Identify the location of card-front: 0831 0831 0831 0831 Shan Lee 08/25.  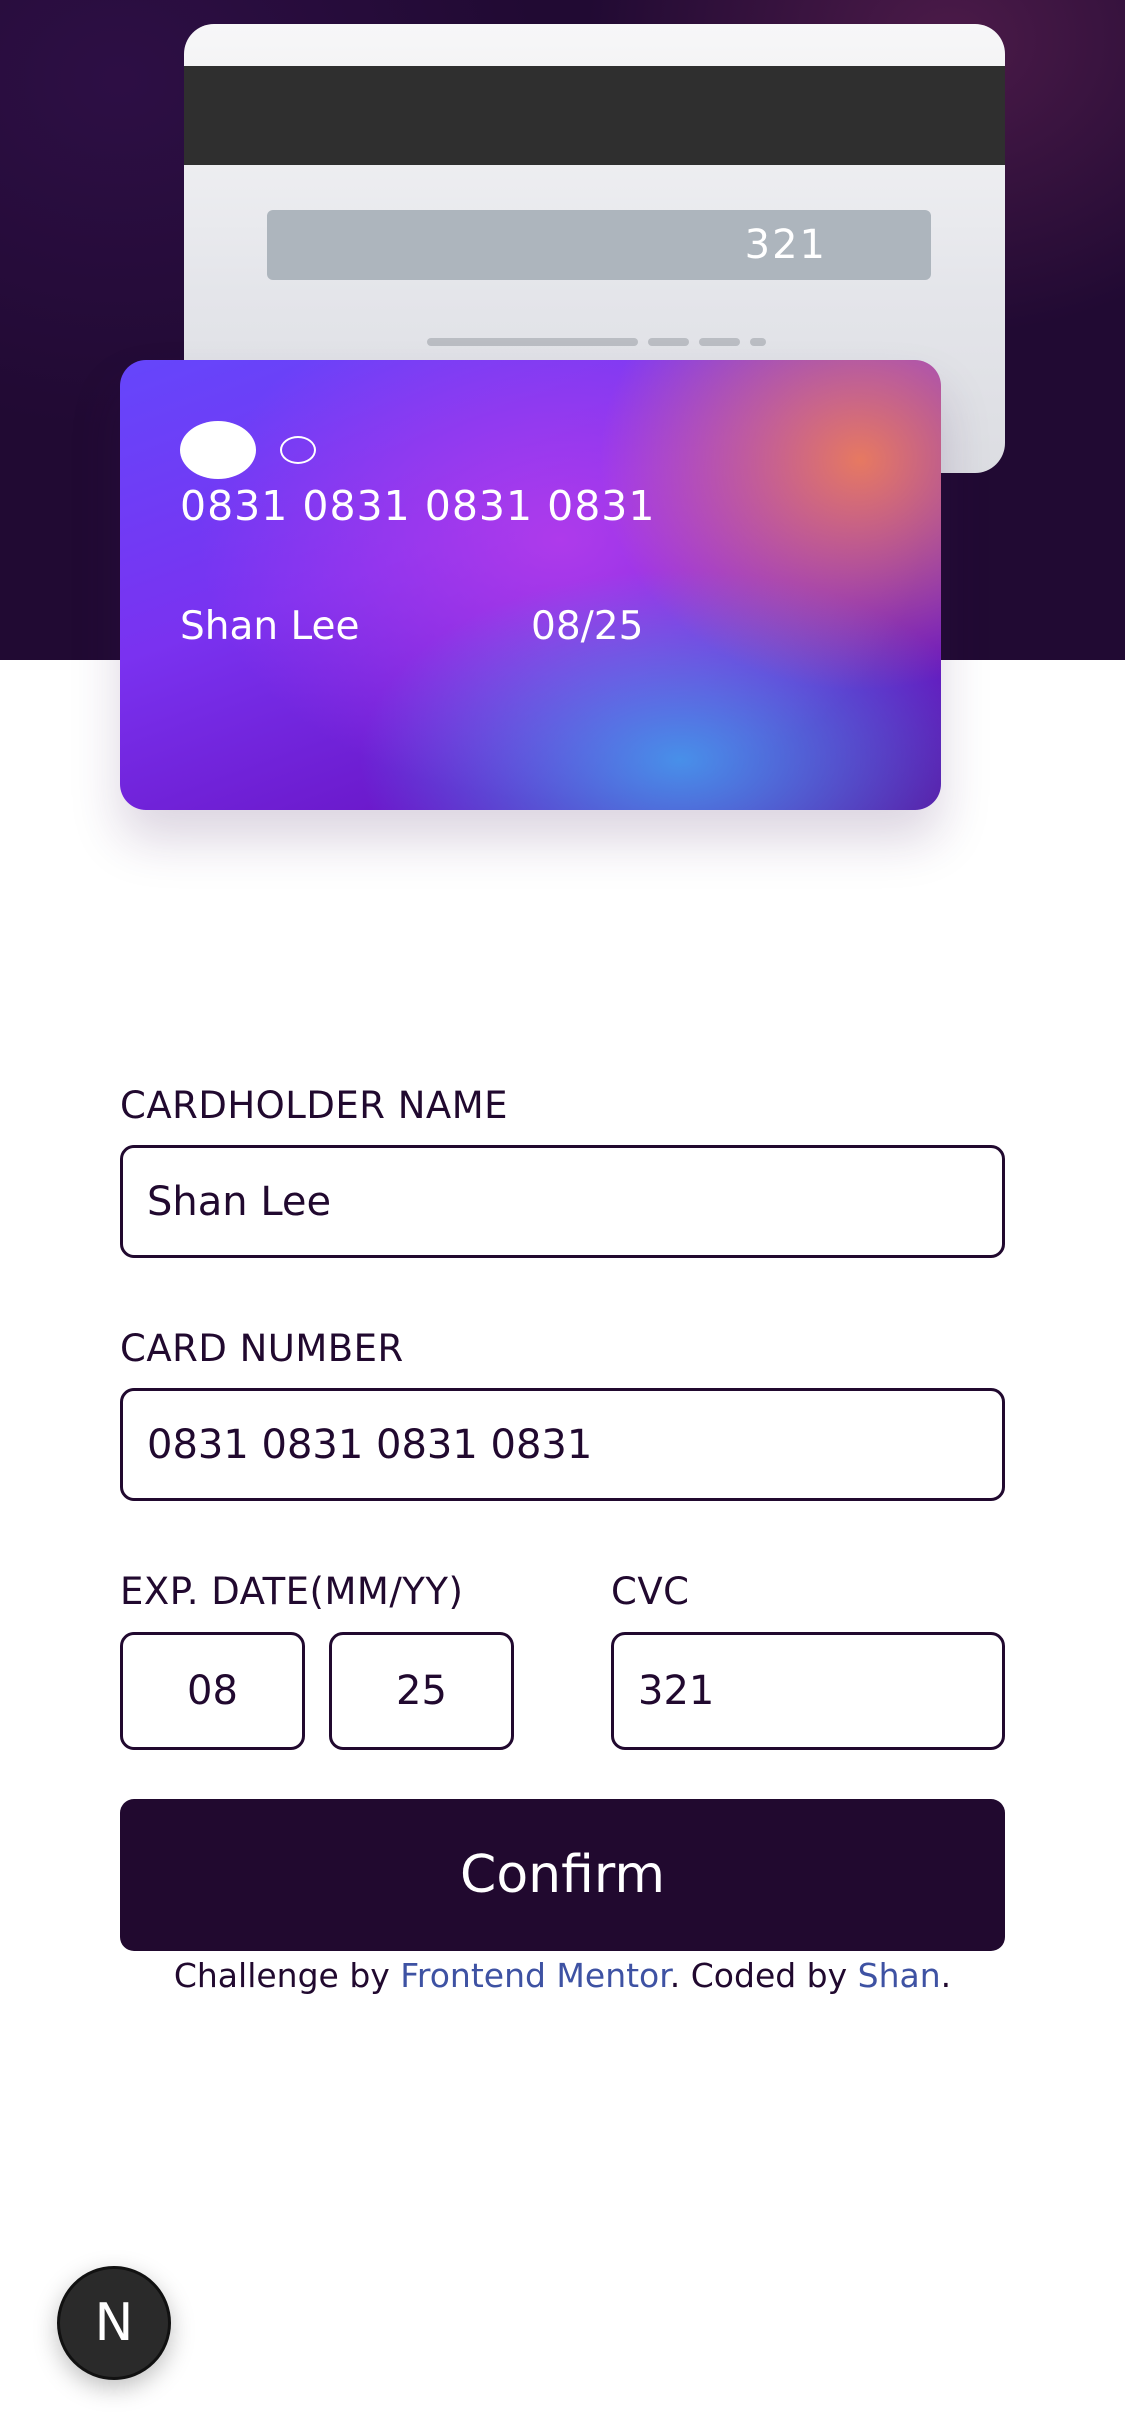
(530, 585).